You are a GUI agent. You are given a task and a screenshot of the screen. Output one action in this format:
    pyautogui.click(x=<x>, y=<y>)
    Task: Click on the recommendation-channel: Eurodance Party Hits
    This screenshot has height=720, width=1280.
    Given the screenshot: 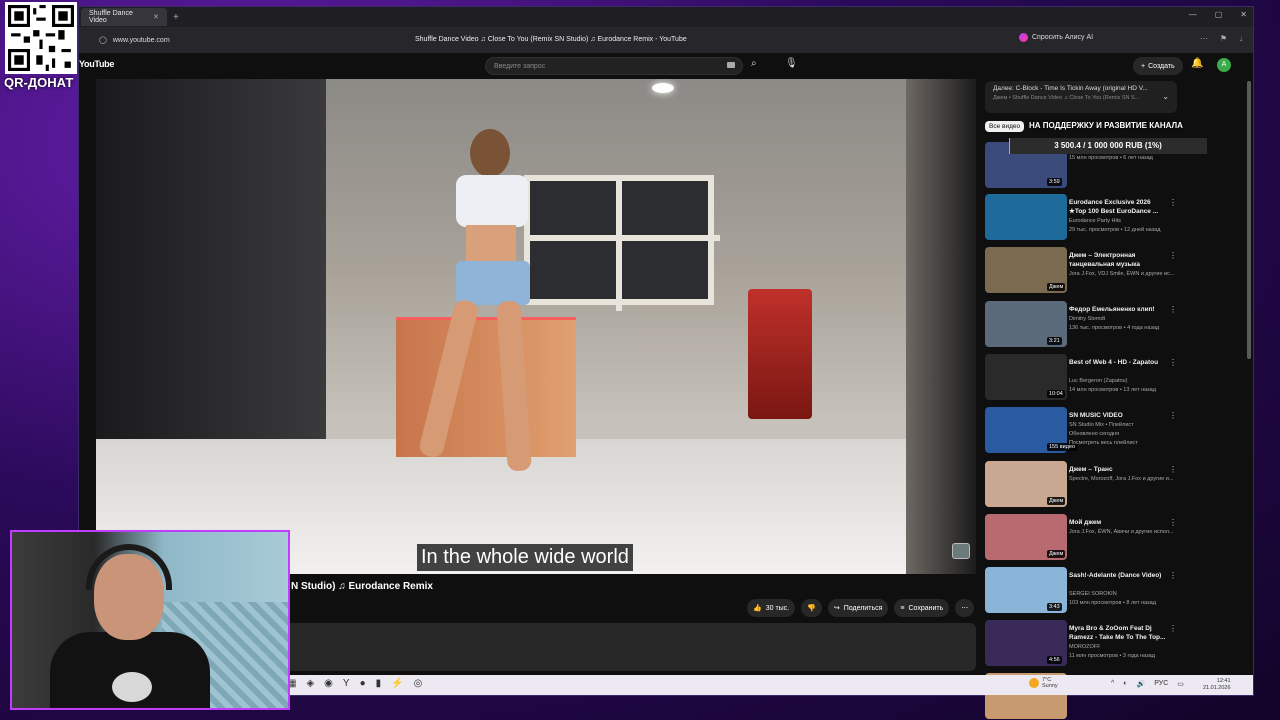 What is the action you would take?
    pyautogui.click(x=1124, y=221)
    